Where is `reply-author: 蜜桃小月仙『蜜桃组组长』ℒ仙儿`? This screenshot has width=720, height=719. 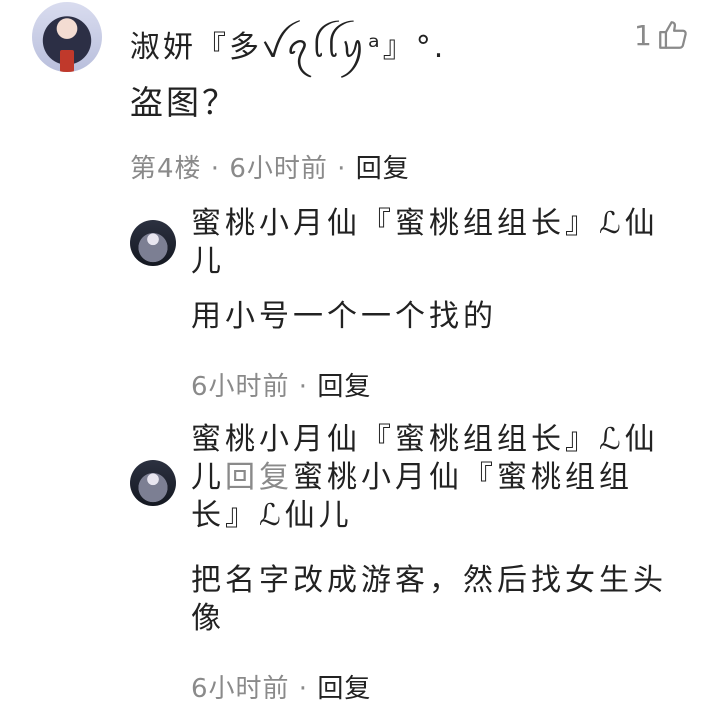 reply-author: 蜜桃小月仙『蜜桃组组长』ℒ仙儿 is located at coordinates (436, 243).